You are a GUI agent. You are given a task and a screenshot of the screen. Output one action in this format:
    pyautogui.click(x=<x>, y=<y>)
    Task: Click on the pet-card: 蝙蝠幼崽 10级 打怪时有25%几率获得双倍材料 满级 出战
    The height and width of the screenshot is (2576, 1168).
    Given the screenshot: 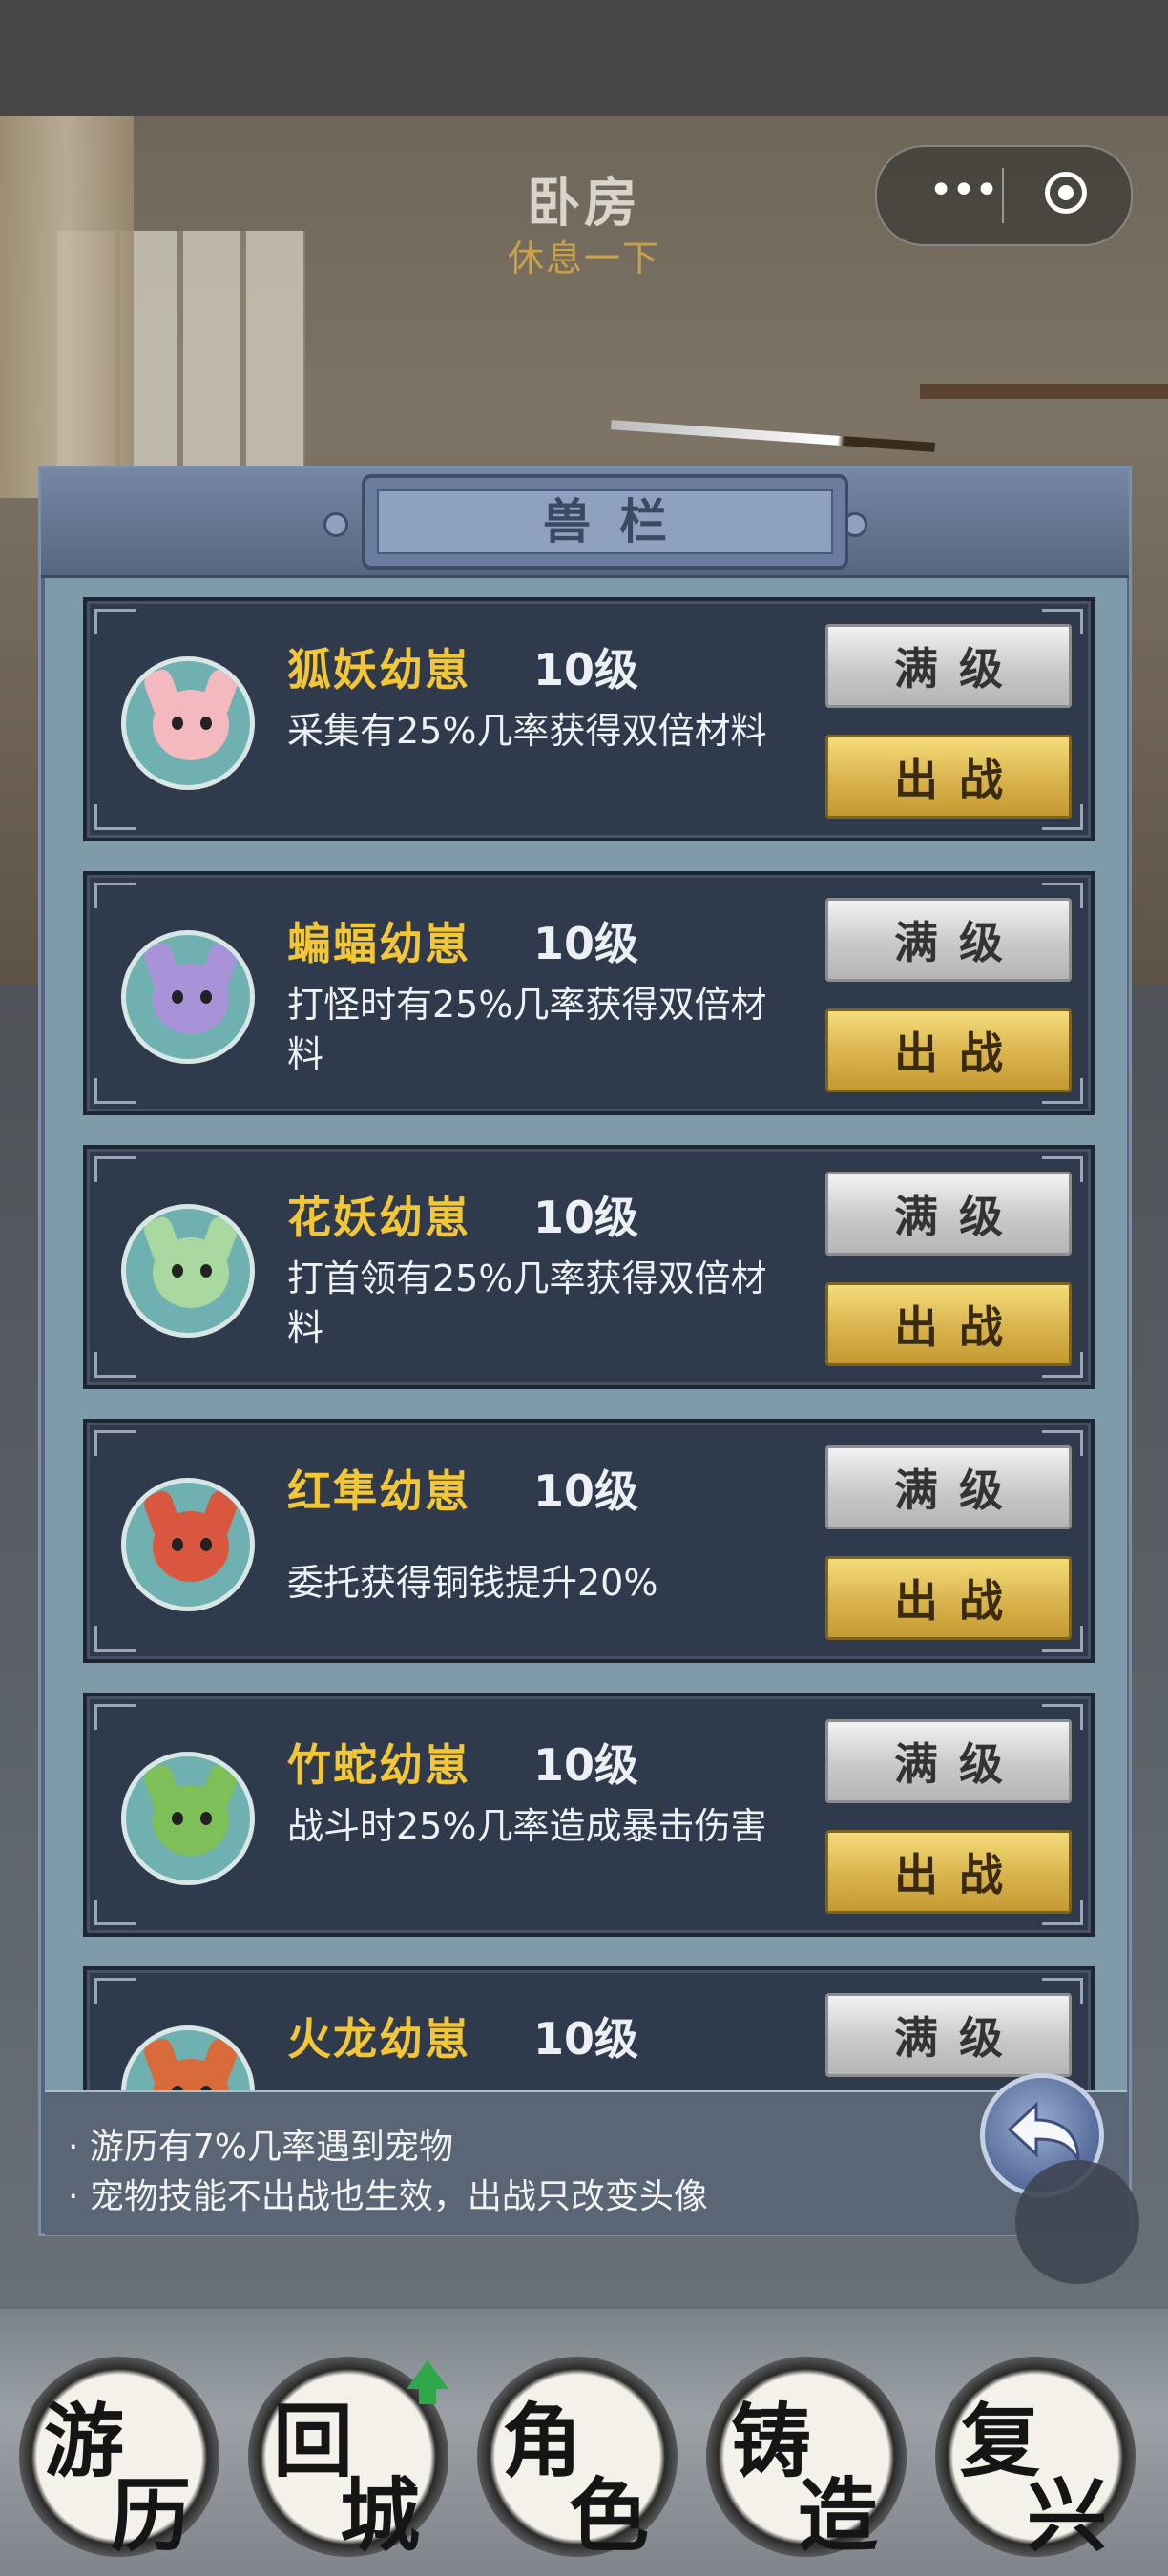 What is the action you would take?
    pyautogui.click(x=589, y=993)
    